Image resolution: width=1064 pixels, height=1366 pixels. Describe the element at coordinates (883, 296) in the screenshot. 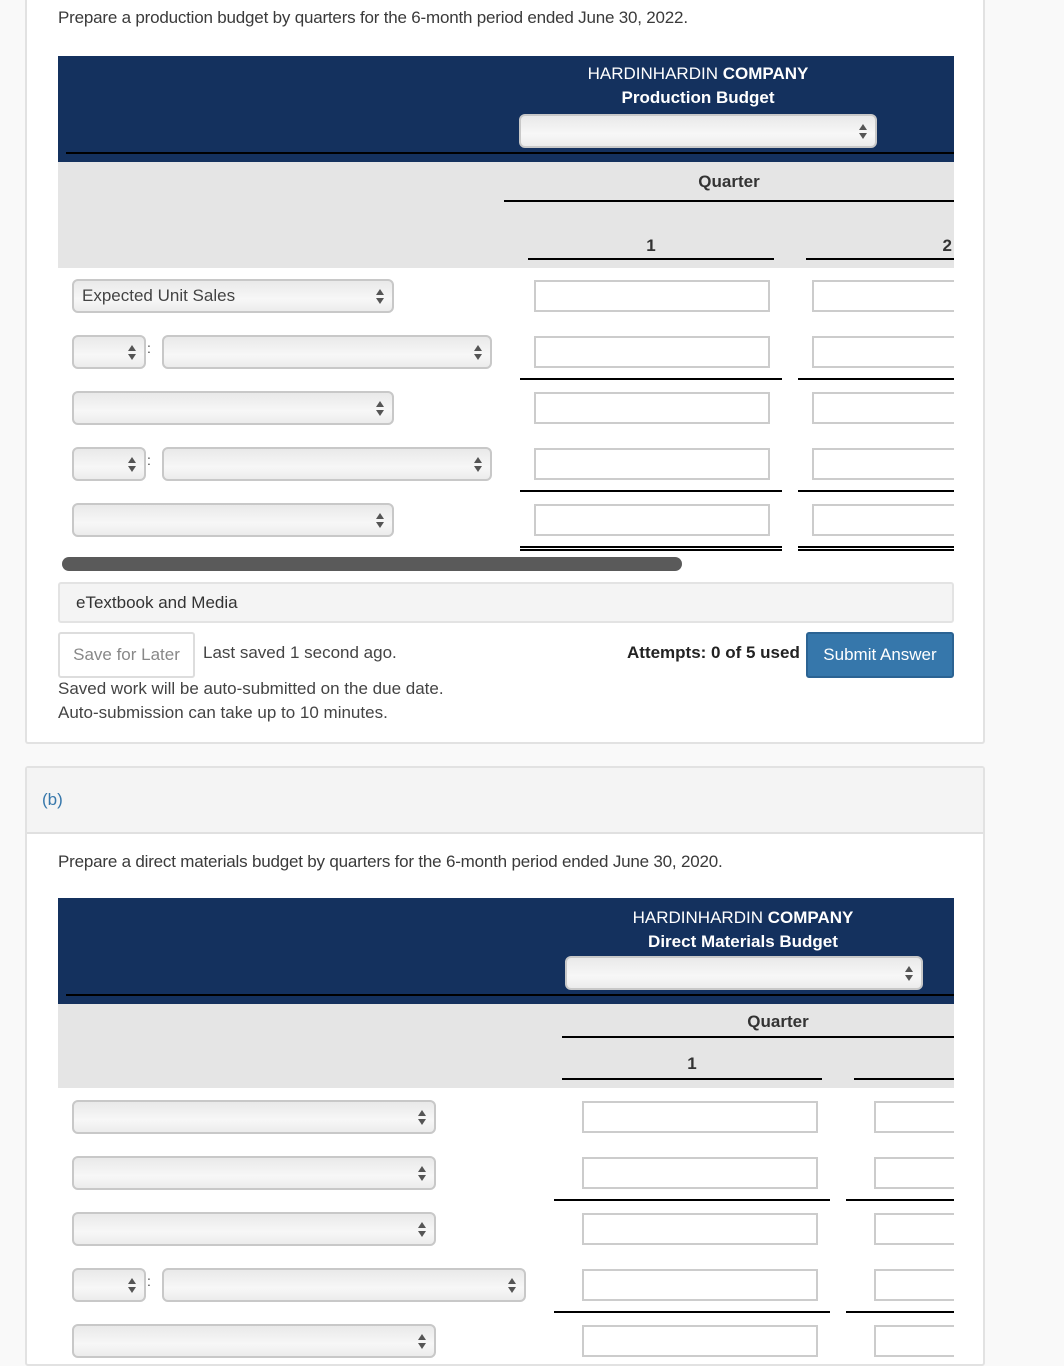

I see `row-1-q2-input` at that location.